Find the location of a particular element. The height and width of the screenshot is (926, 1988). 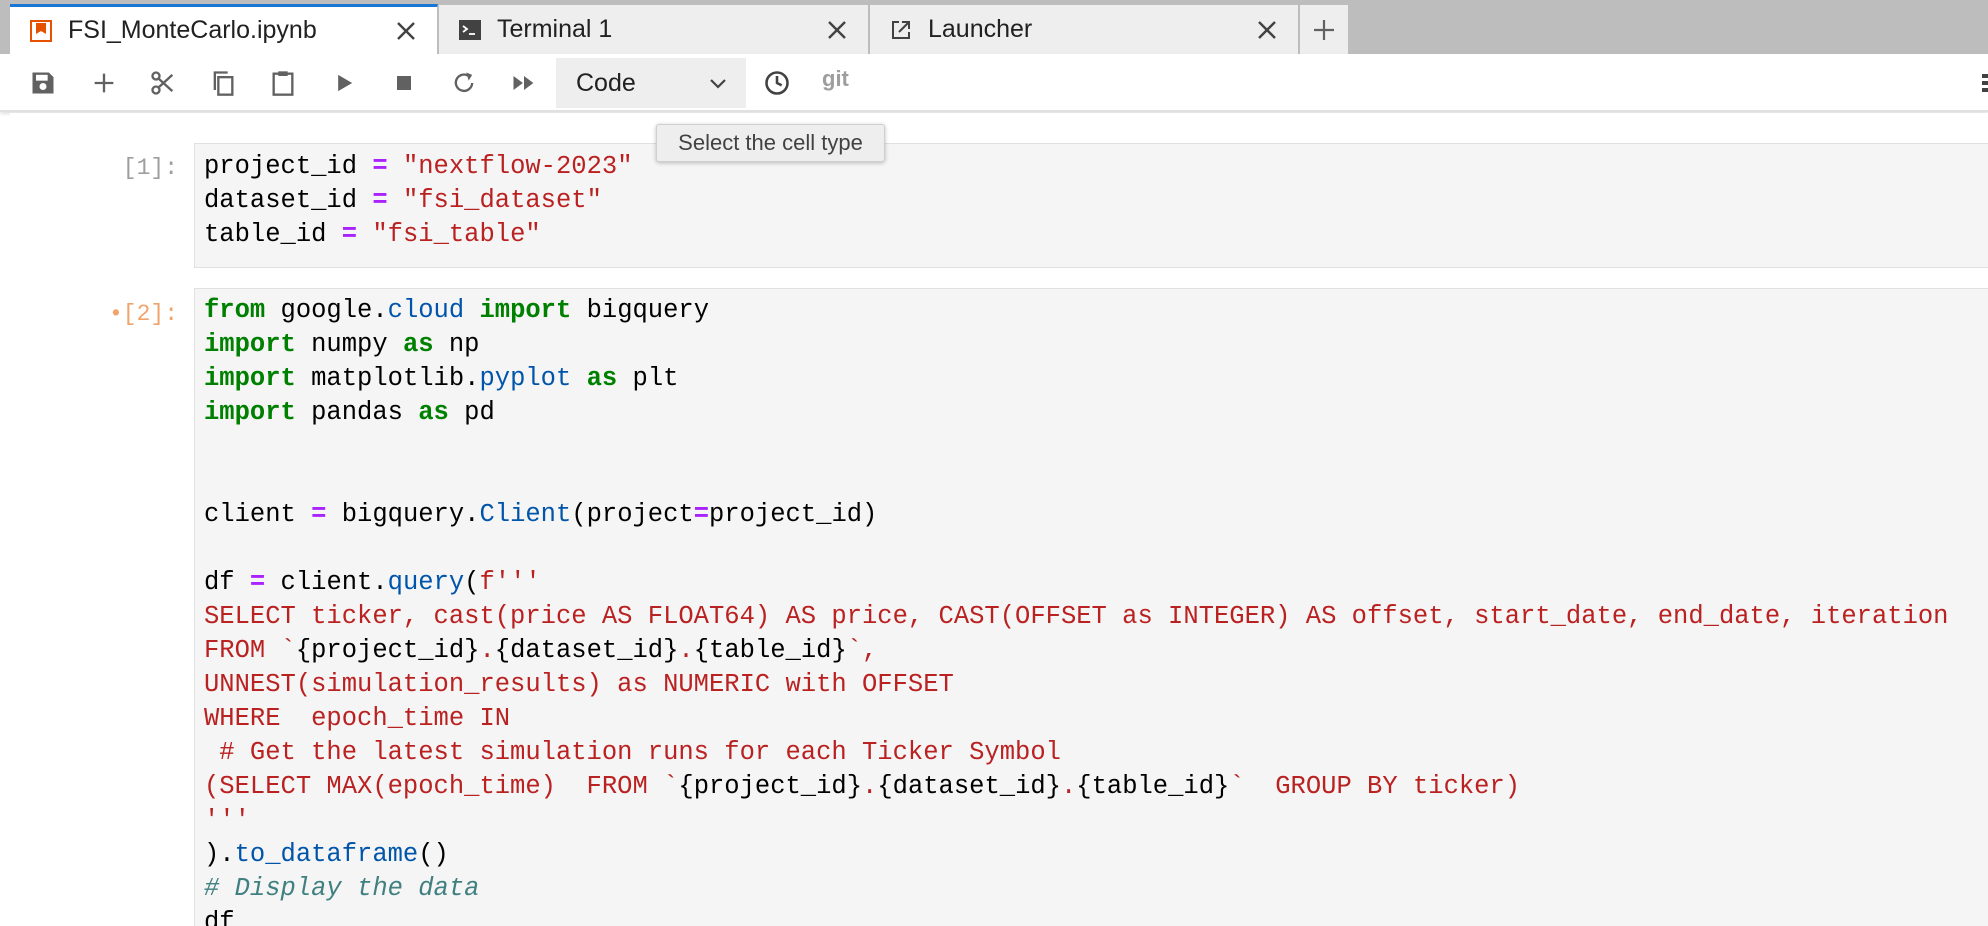

fast-forward-icon is located at coordinates (523, 83).